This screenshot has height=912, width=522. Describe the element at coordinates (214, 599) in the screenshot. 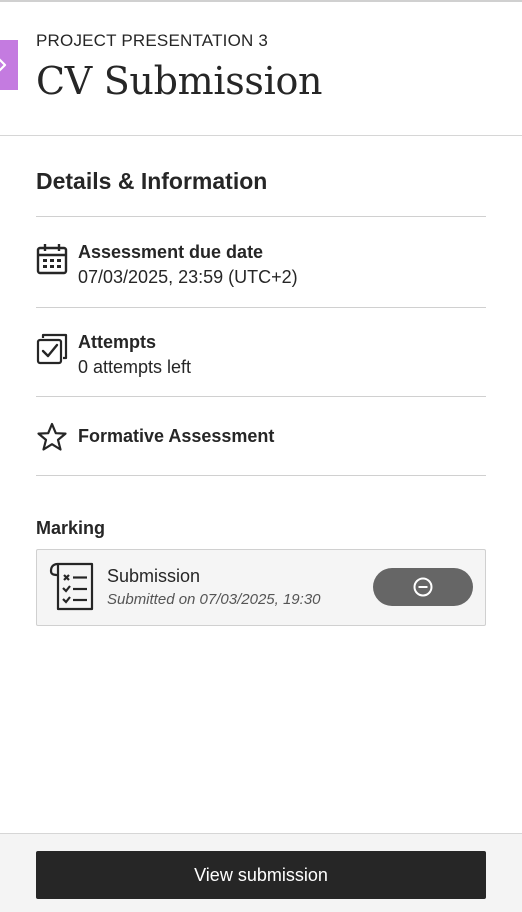

I see `submission-timestamp: Submitted on 07/03/2025, 19:30` at that location.